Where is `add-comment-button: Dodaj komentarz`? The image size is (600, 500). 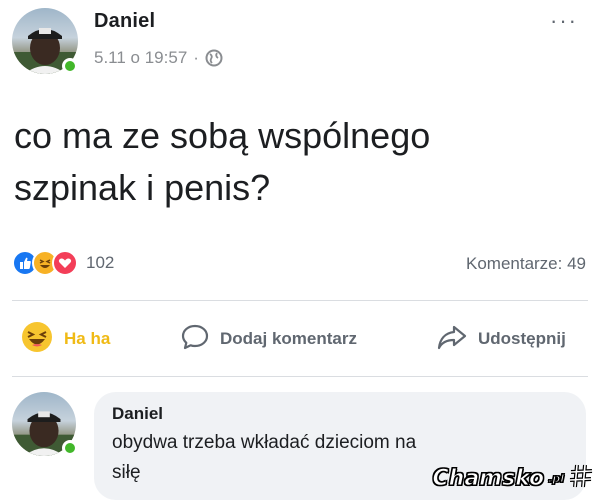
add-comment-button: Dodaj komentarz is located at coordinates (268, 339).